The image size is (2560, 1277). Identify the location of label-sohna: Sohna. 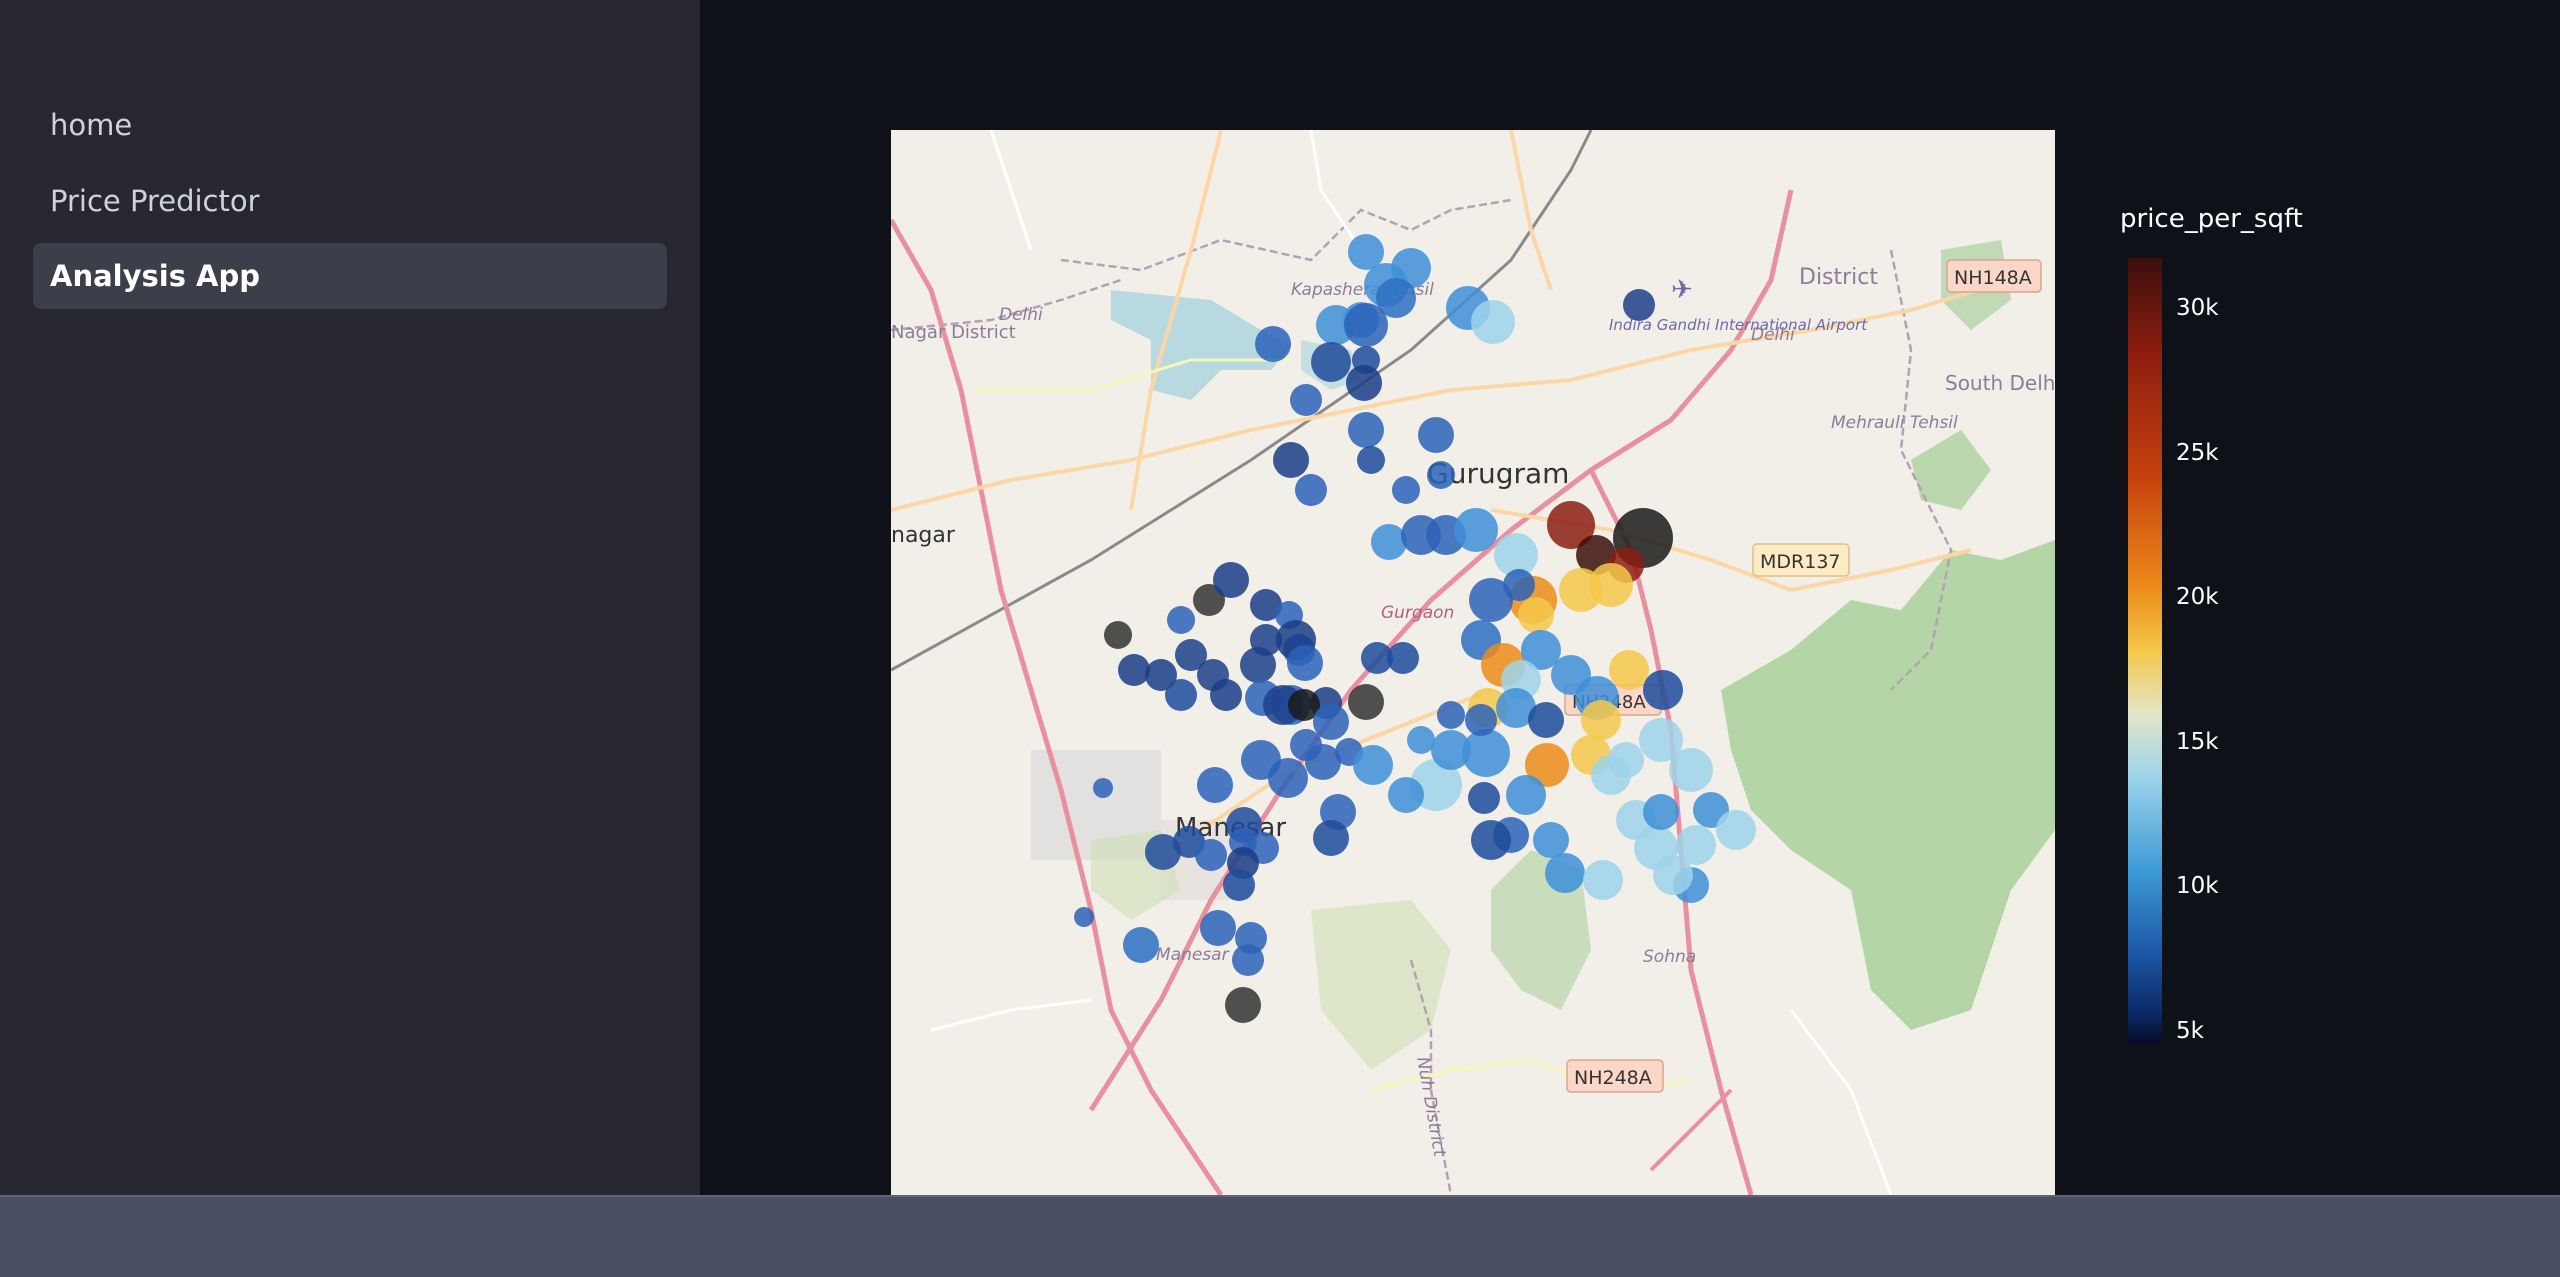
(1669, 957).